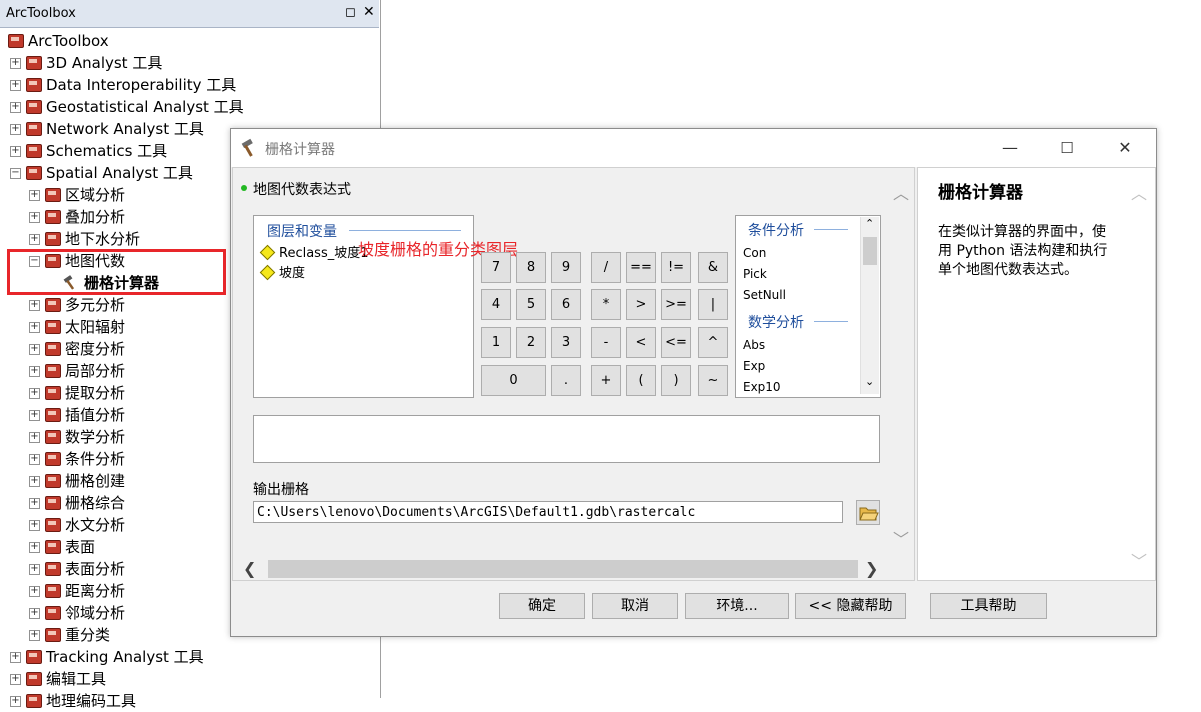 The height and width of the screenshot is (712, 1201). I want to click on keypad-button: >=, so click(676, 304).